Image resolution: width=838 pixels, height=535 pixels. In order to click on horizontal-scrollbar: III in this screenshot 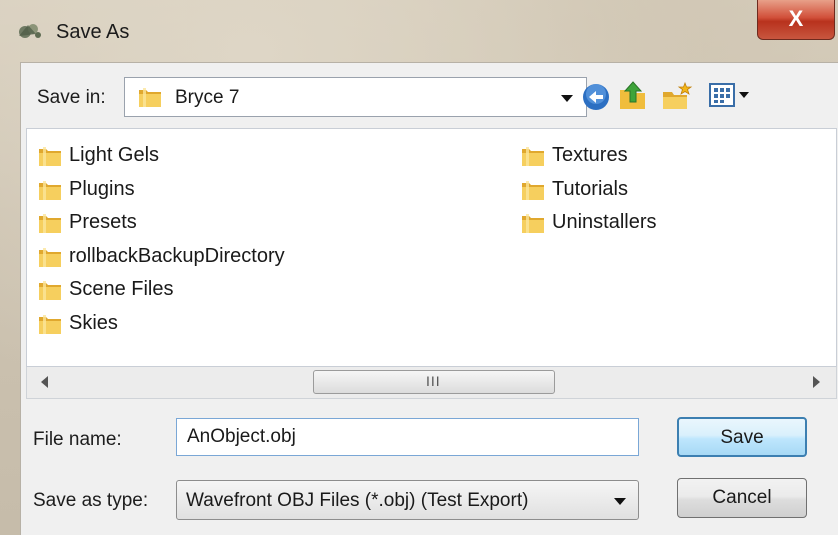, I will do `click(431, 383)`.